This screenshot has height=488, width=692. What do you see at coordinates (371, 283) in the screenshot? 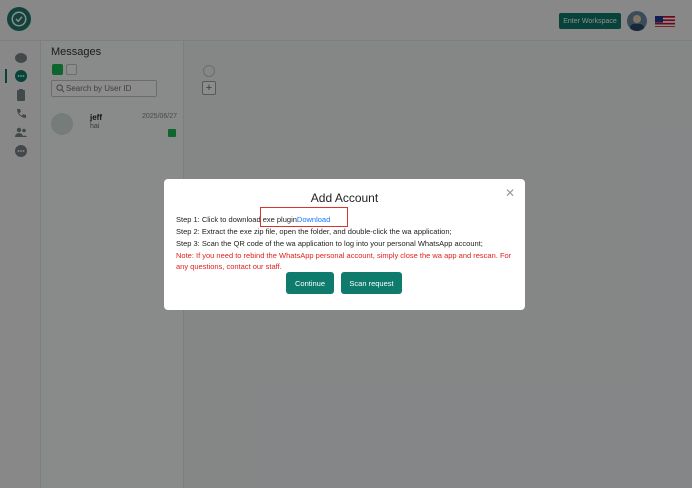
I see `scan-request-button: Scan request` at bounding box center [371, 283].